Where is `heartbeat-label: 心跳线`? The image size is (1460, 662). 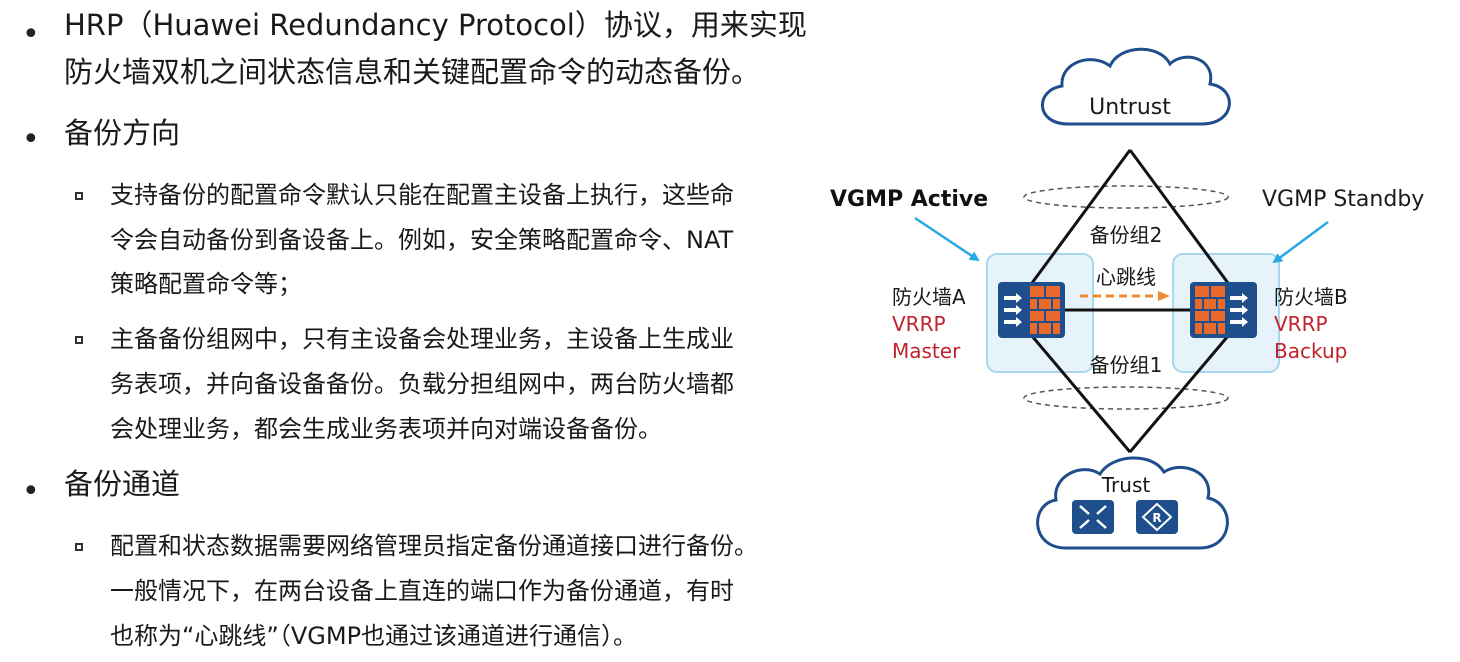 heartbeat-label: 心跳线 is located at coordinates (1126, 277).